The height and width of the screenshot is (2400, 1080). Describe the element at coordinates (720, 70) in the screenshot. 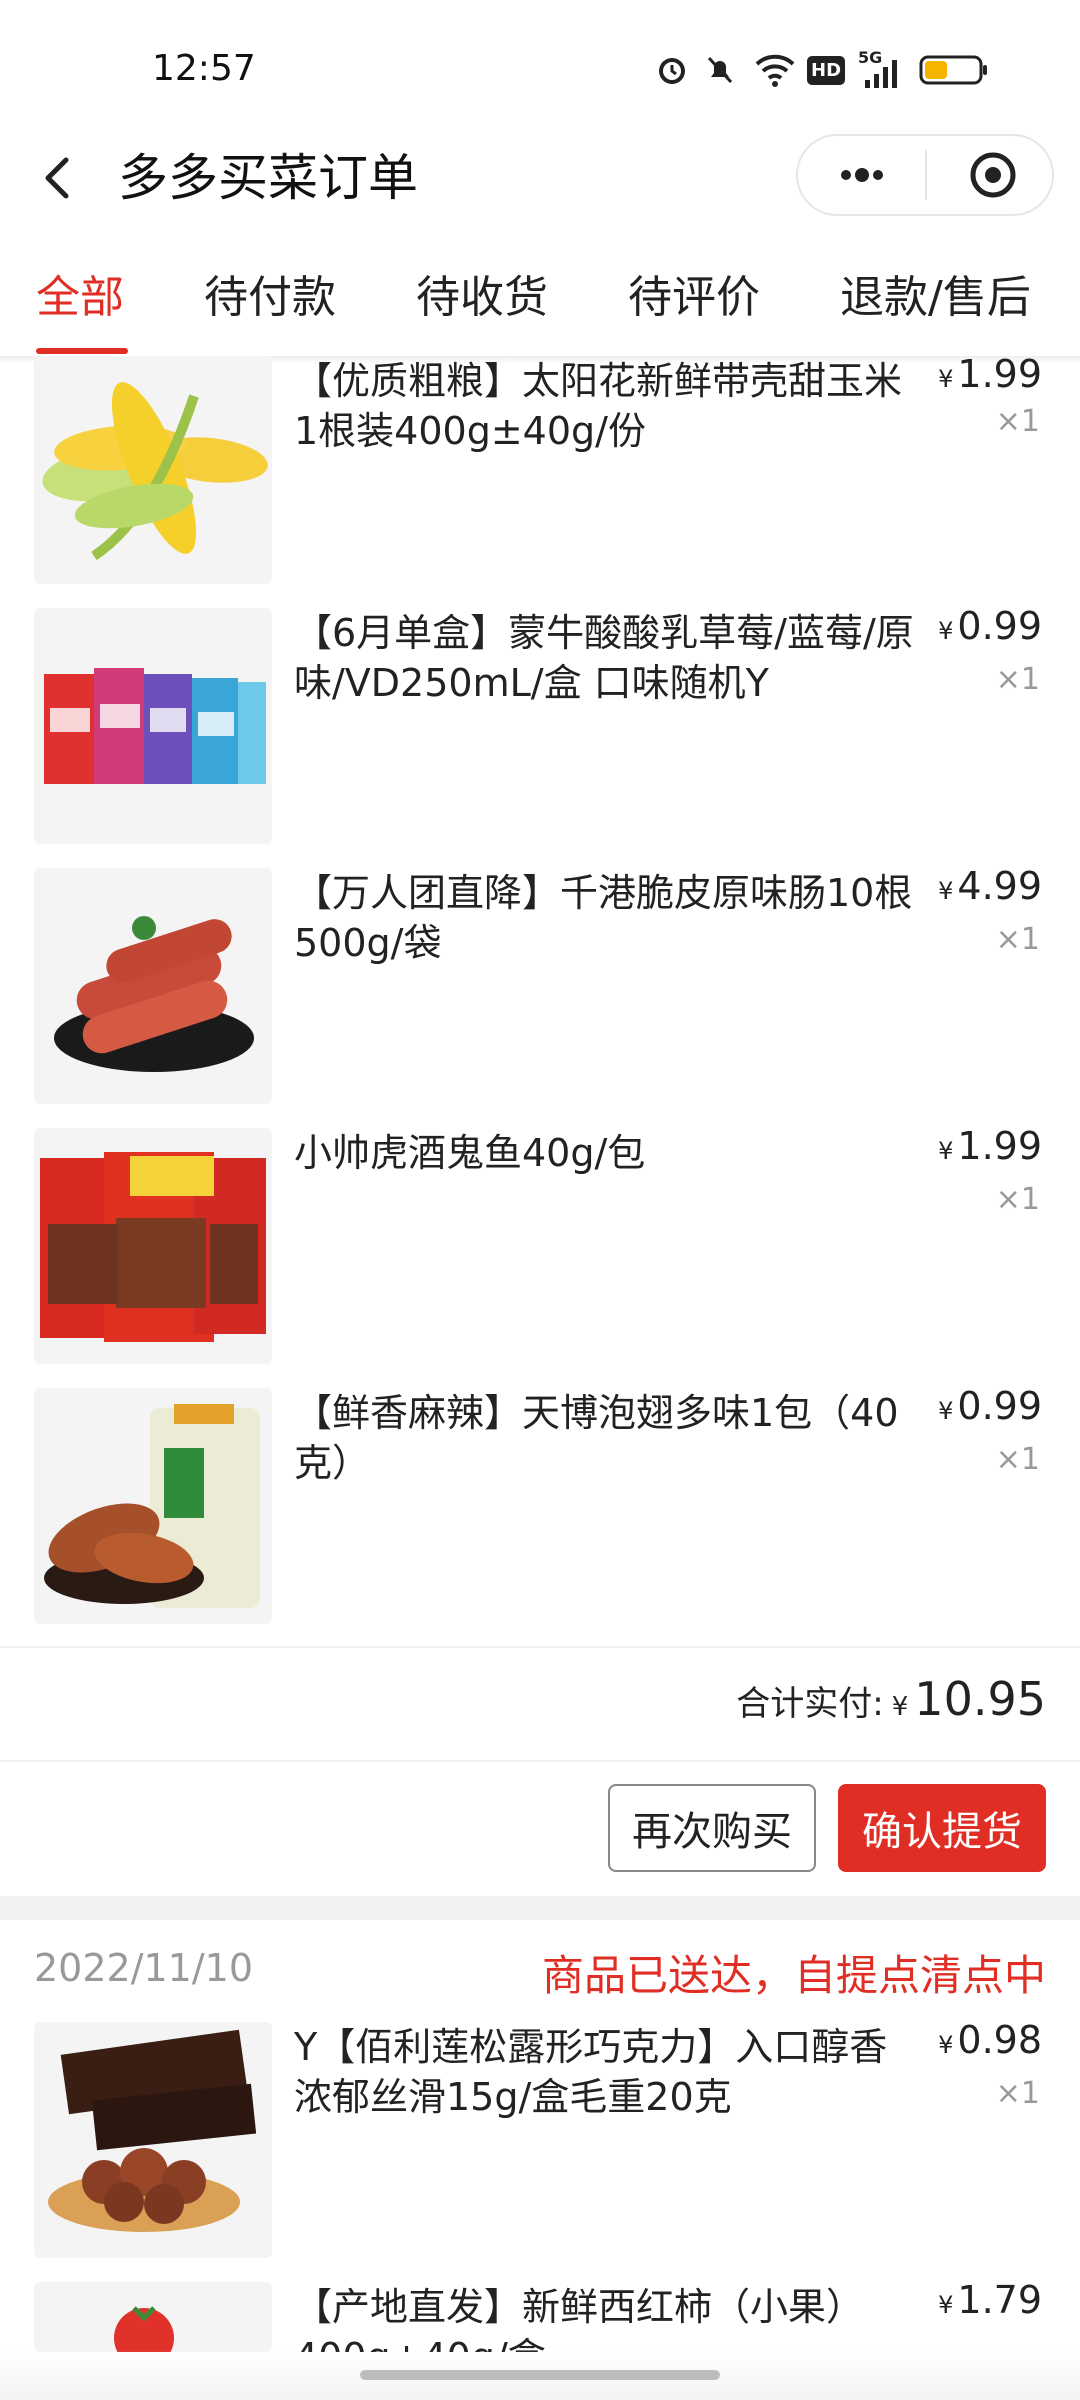

I see `mute-icon` at that location.